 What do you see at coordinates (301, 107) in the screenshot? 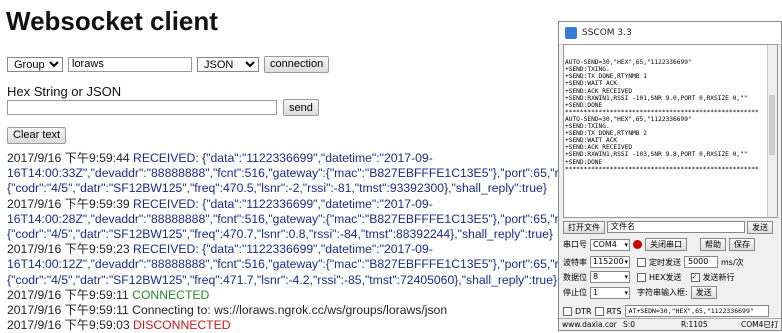
I see `send-button: send` at bounding box center [301, 107].